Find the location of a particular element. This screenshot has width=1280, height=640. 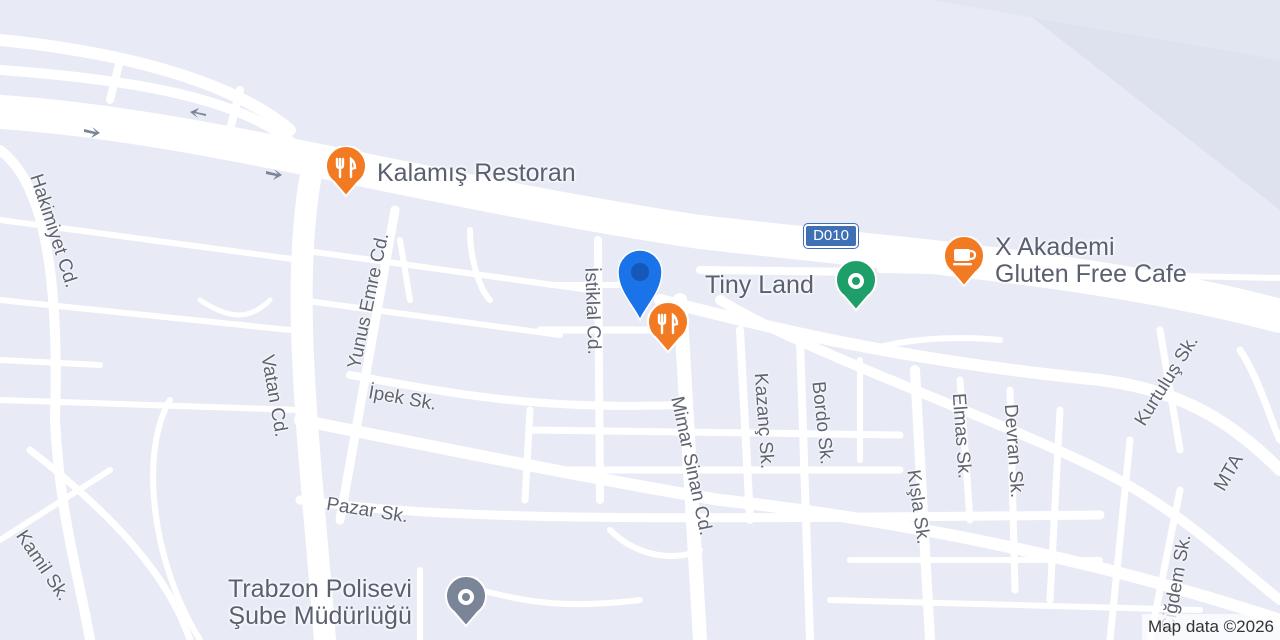

map-attribution: Map data ©2026 is located at coordinates (1211, 627).